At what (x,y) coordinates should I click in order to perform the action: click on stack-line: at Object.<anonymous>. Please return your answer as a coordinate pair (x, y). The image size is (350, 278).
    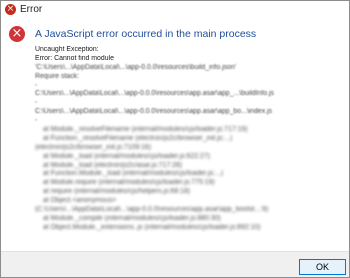
    Looking at the image, I should click on (80, 201).